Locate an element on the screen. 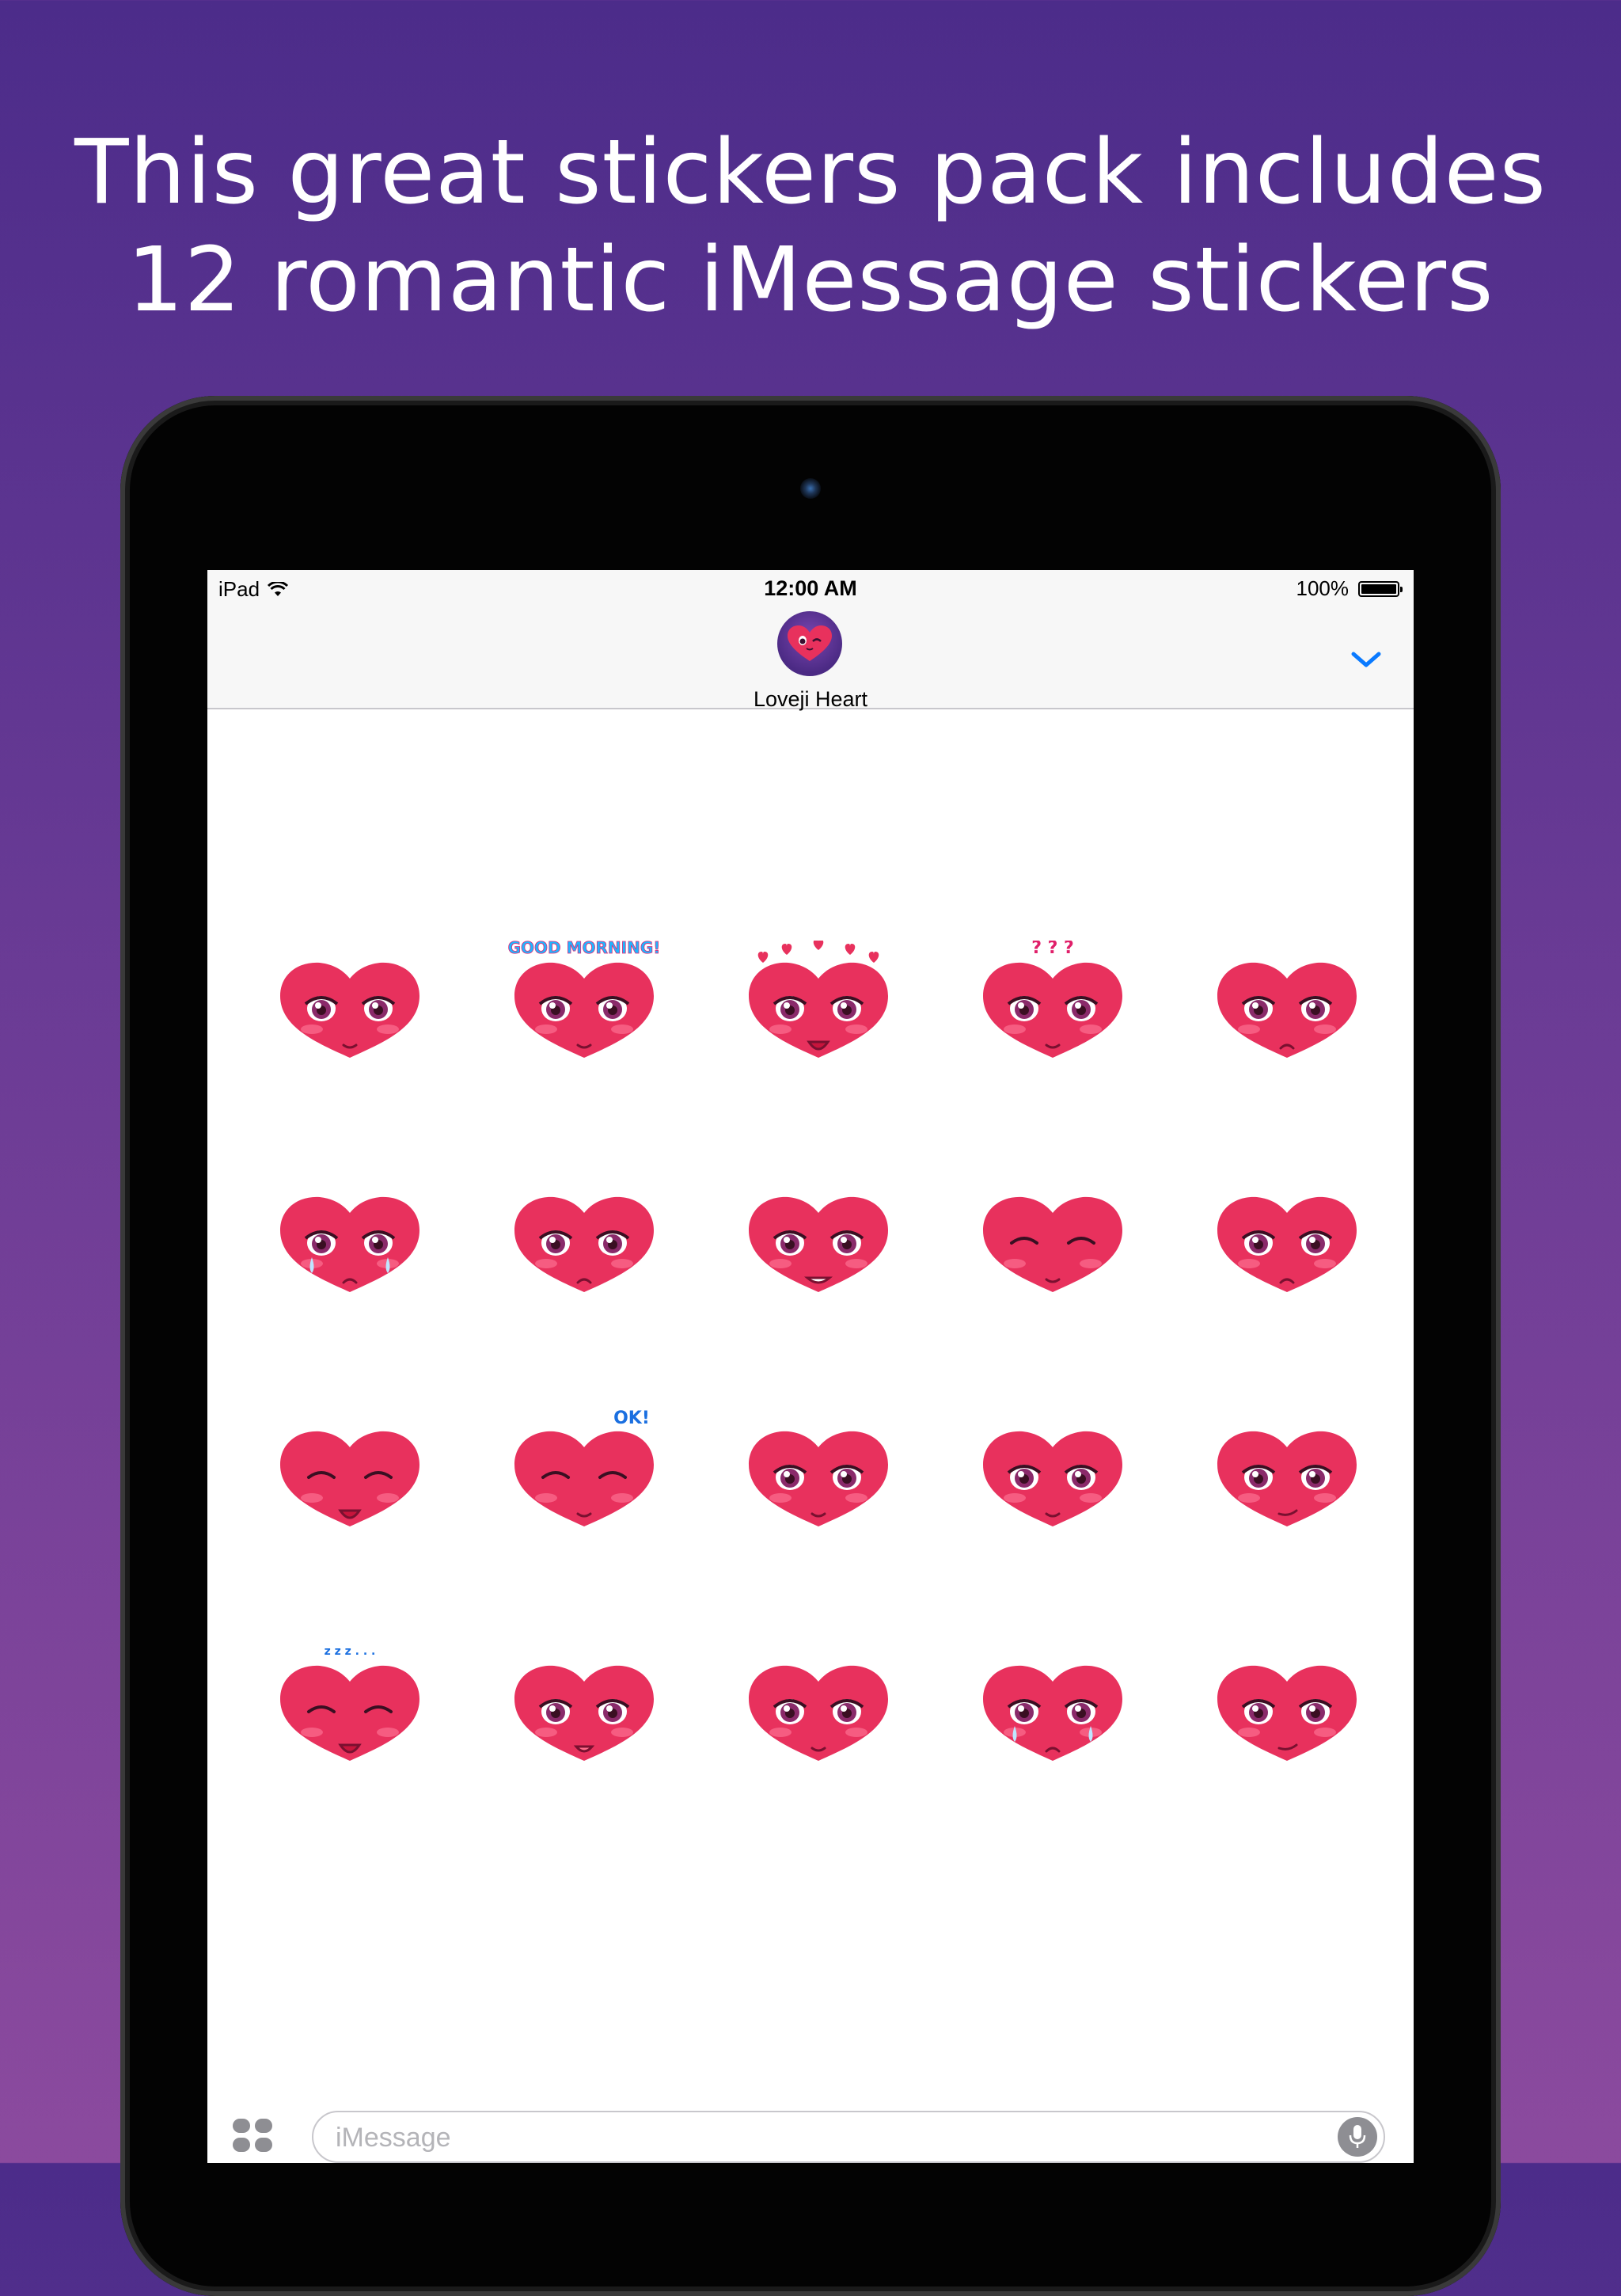 The image size is (1621, 2296). message-field is located at coordinates (848, 2137).